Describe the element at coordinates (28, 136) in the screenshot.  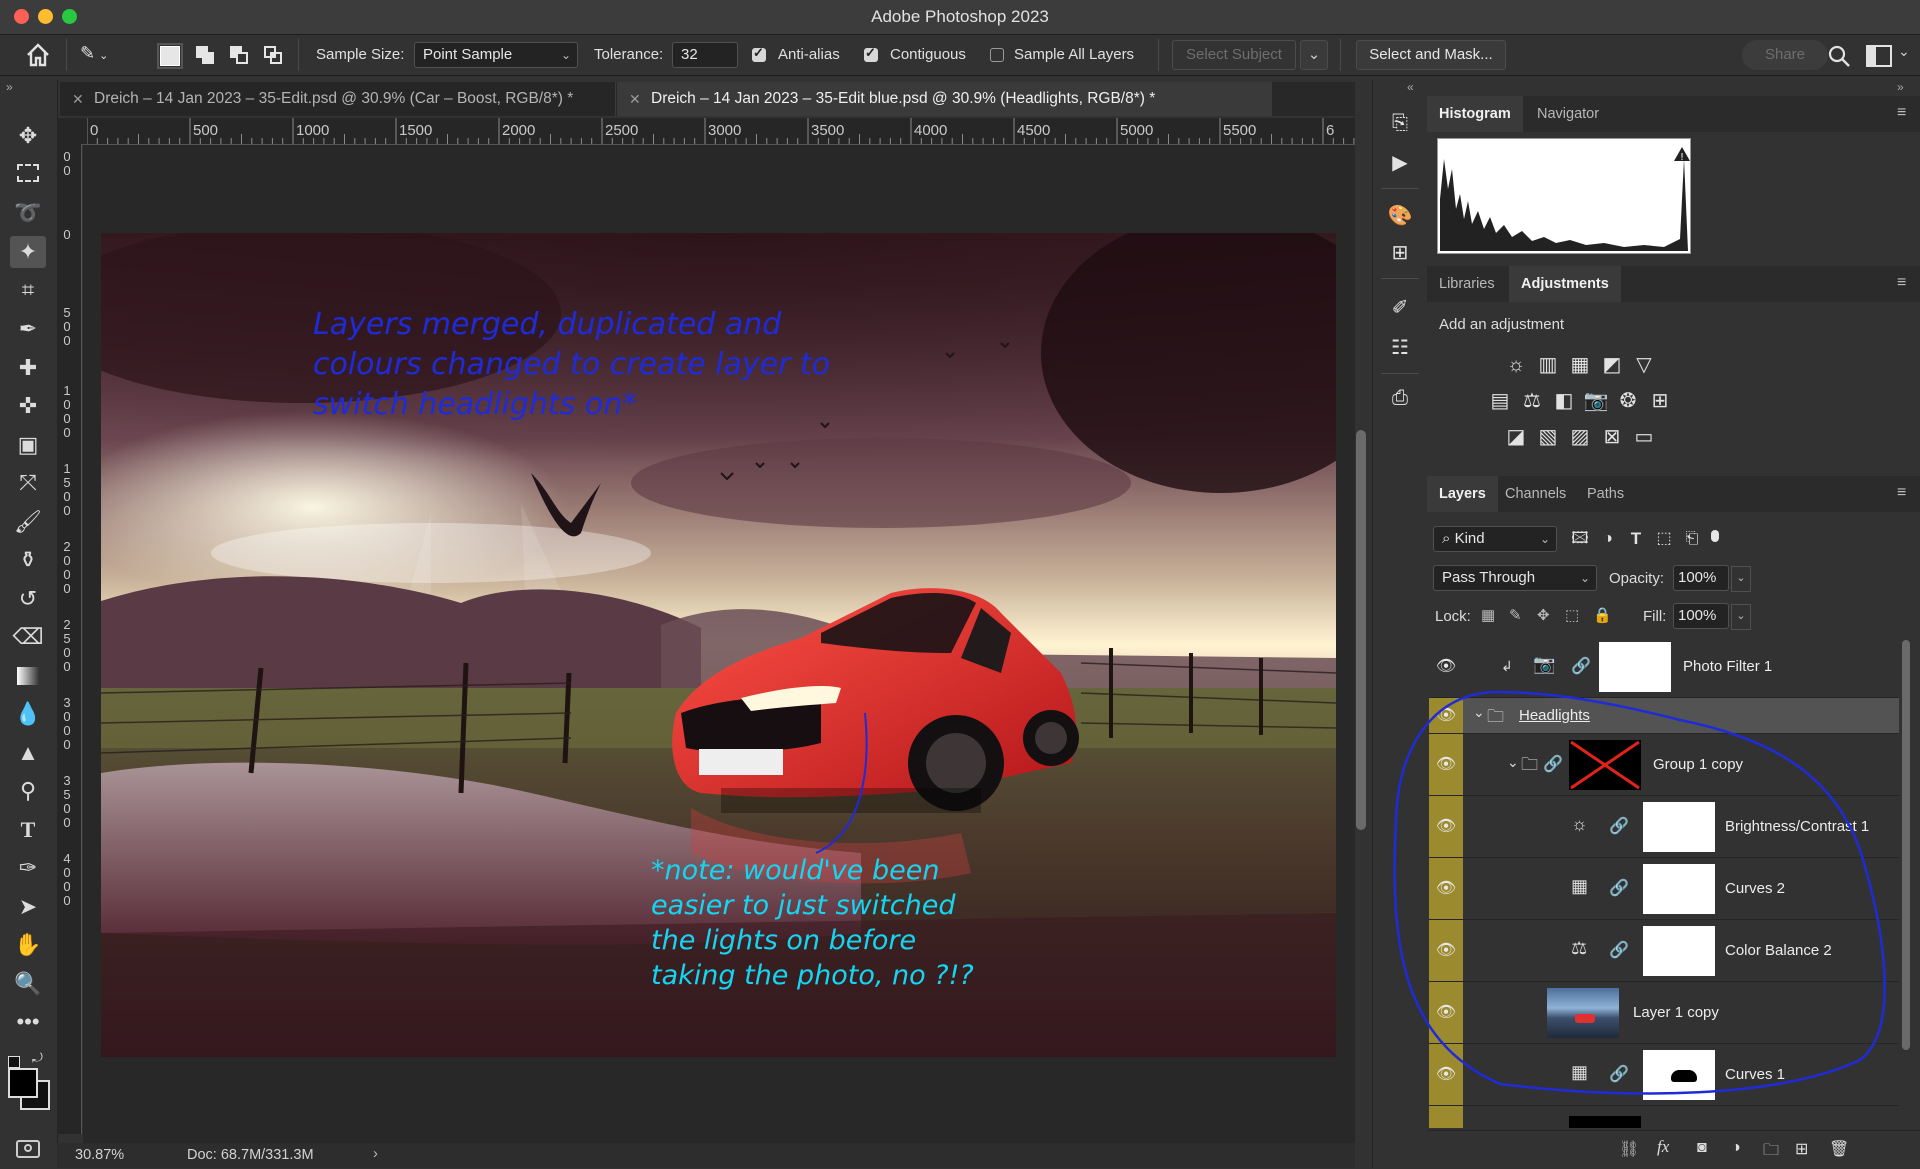
I see `move-tool-icon: ✥` at that location.